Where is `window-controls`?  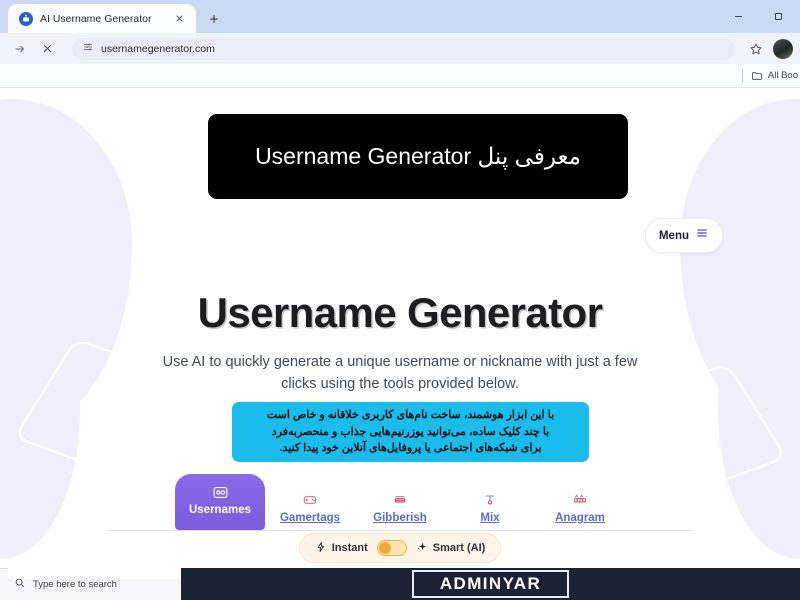
window-controls is located at coordinates (759, 16).